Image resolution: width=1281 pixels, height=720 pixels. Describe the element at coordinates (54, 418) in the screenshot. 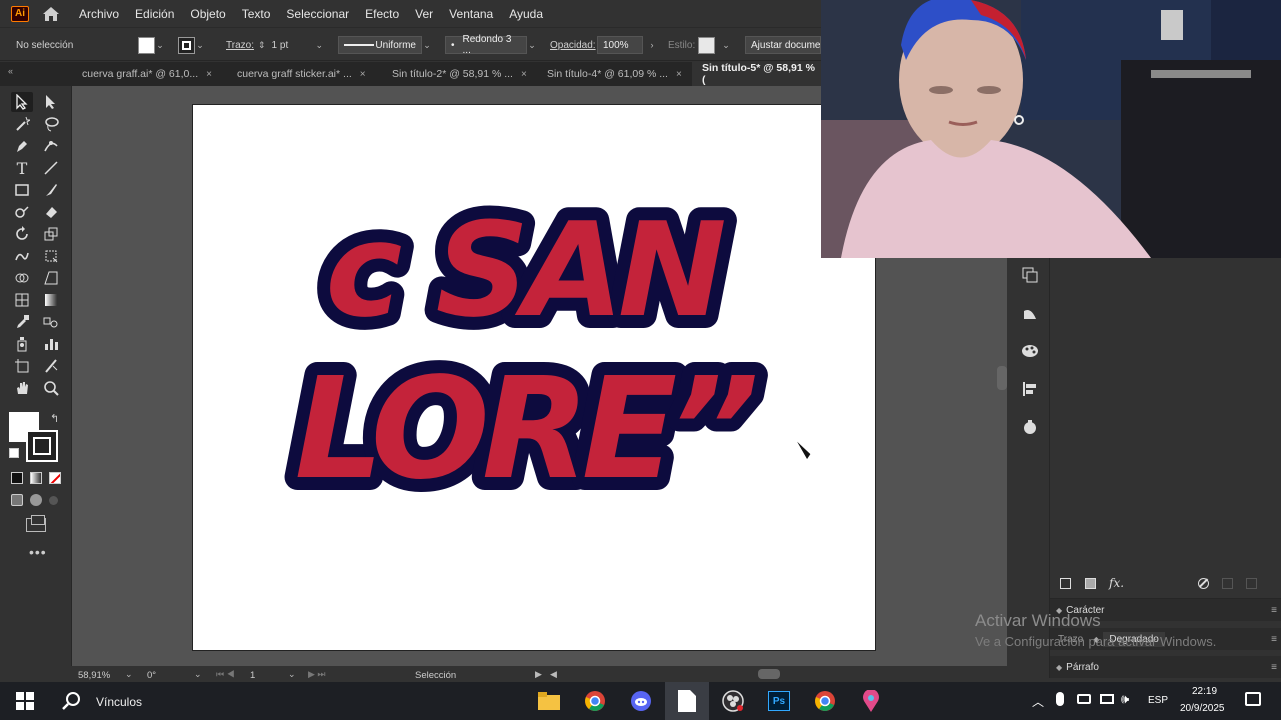

I see `swap-colors-icon: ↰` at that location.